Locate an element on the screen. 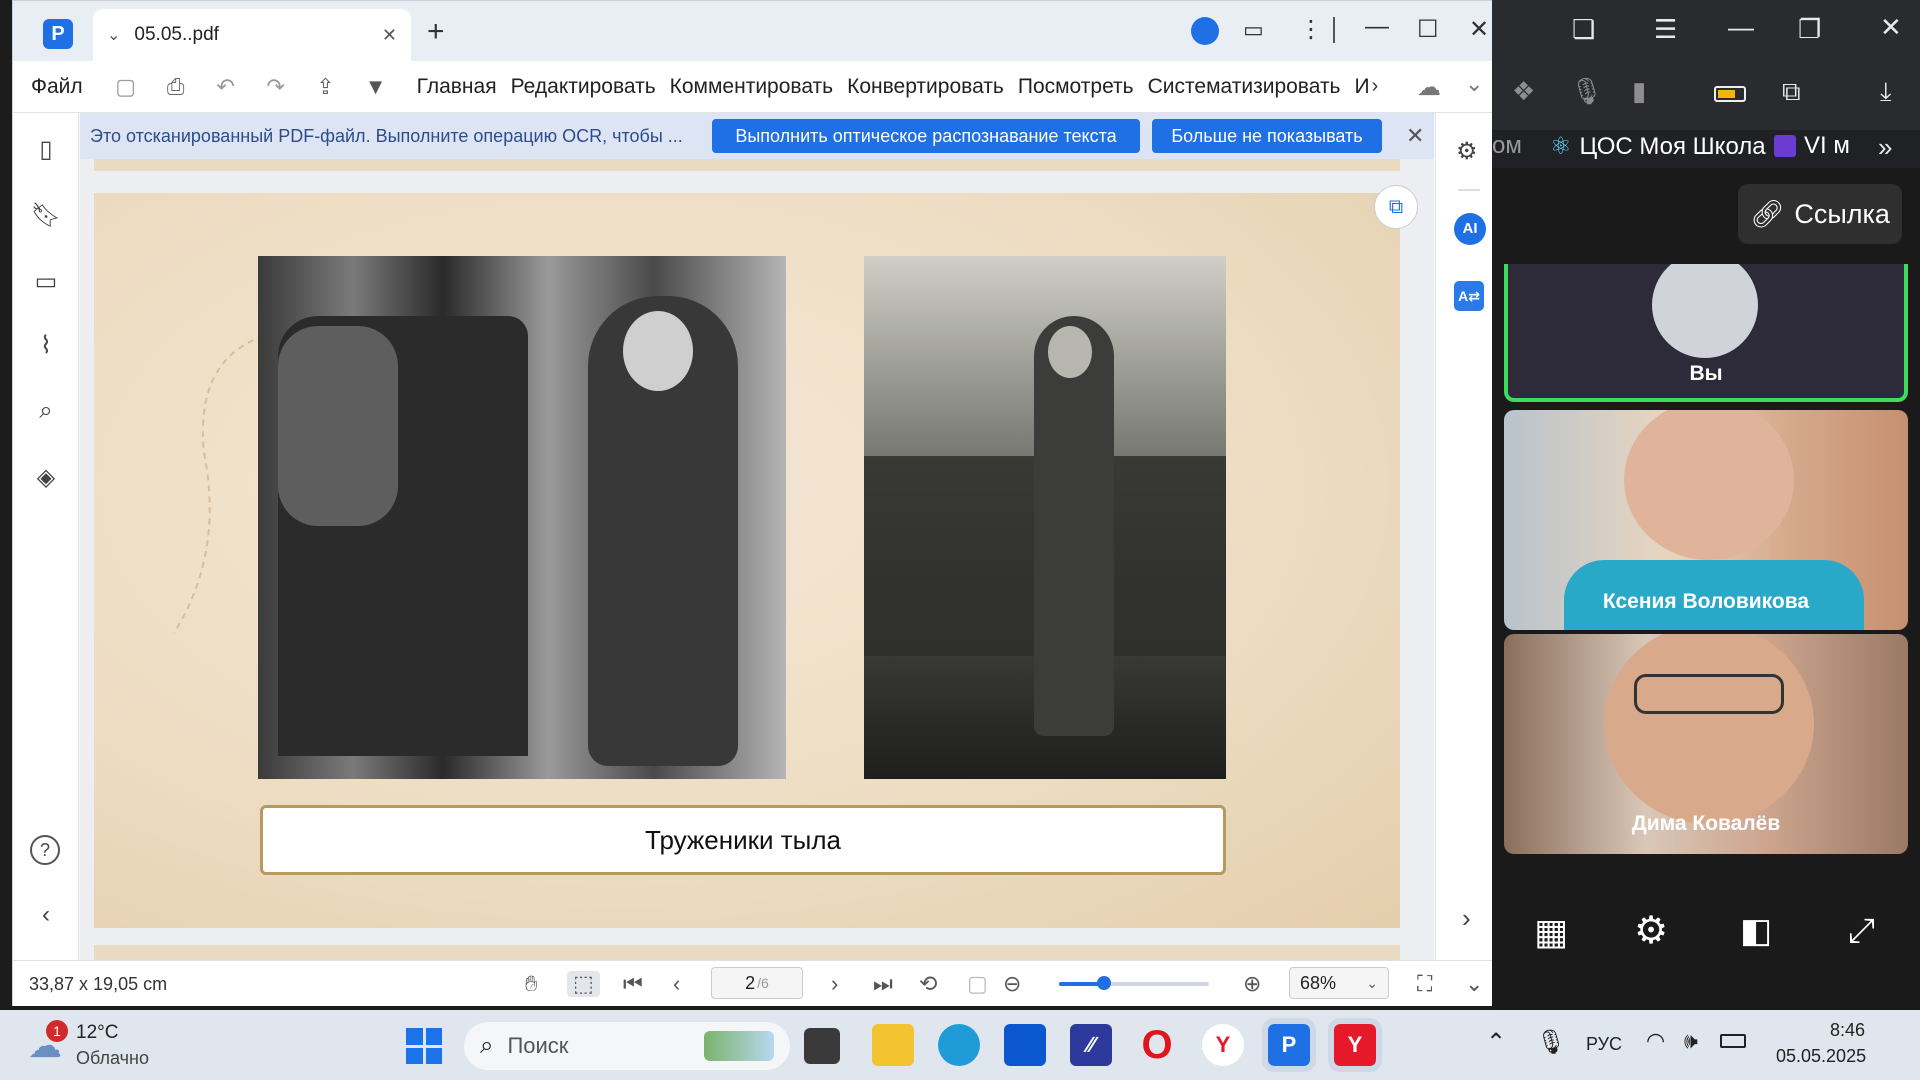 This screenshot has height=1080, width=1920. volume-icon: 🕪︎ is located at coordinates (1691, 1041).